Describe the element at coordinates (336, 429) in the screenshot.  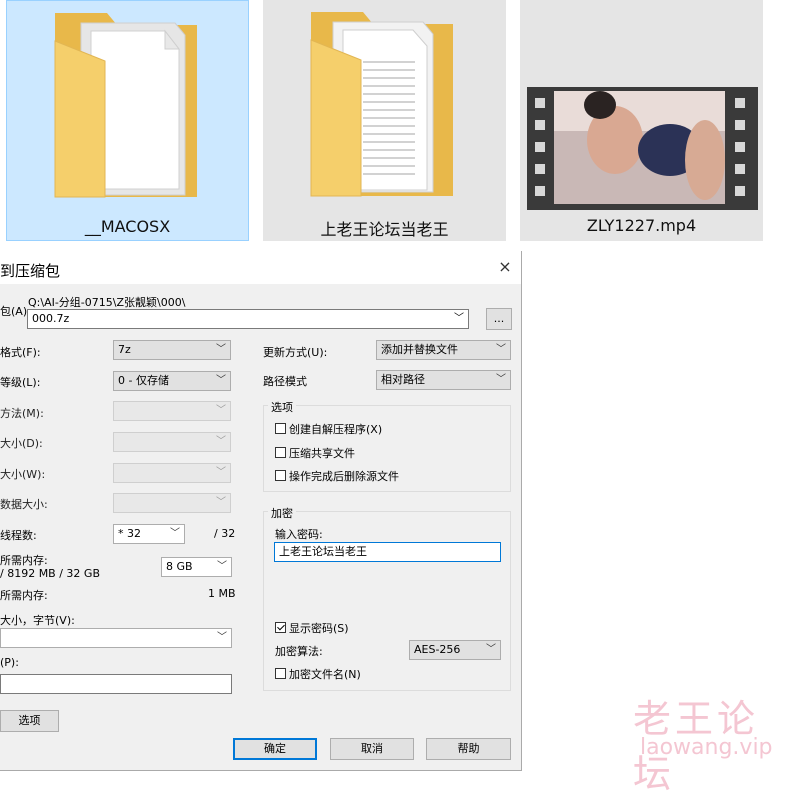
I see `create-sfx-label: 创建自解压程序(X)` at that location.